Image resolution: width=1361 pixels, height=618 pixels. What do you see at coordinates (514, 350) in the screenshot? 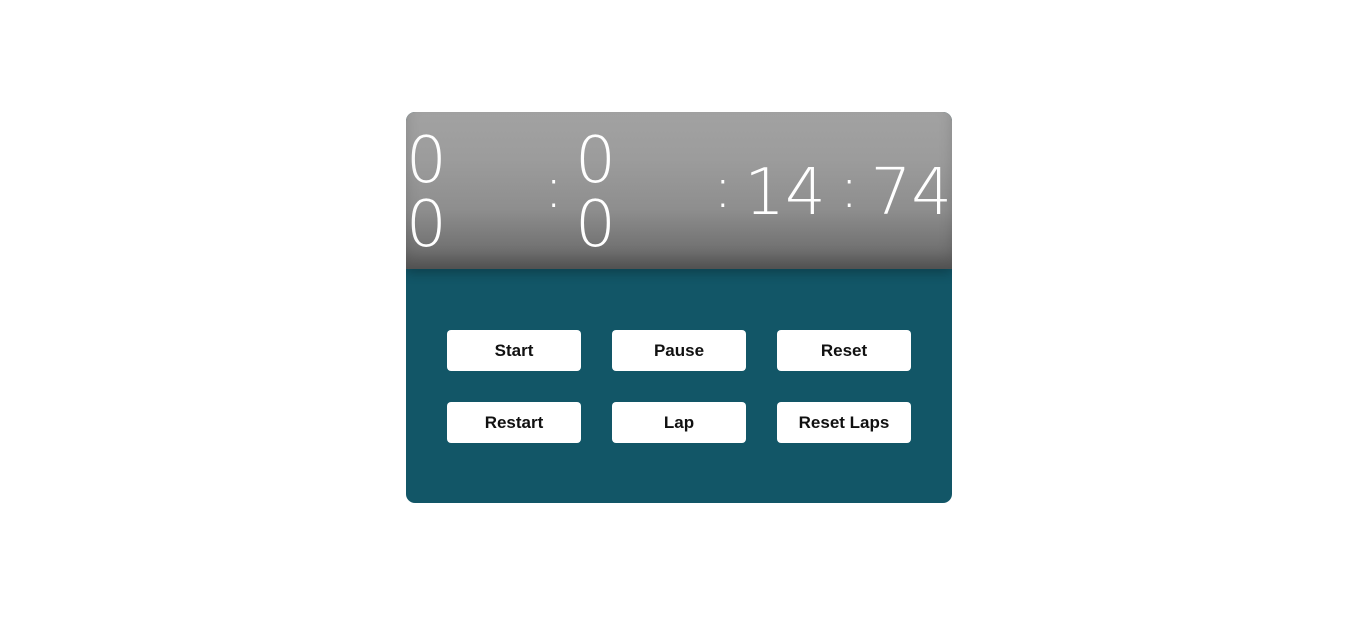
I see `start-button: Start` at bounding box center [514, 350].